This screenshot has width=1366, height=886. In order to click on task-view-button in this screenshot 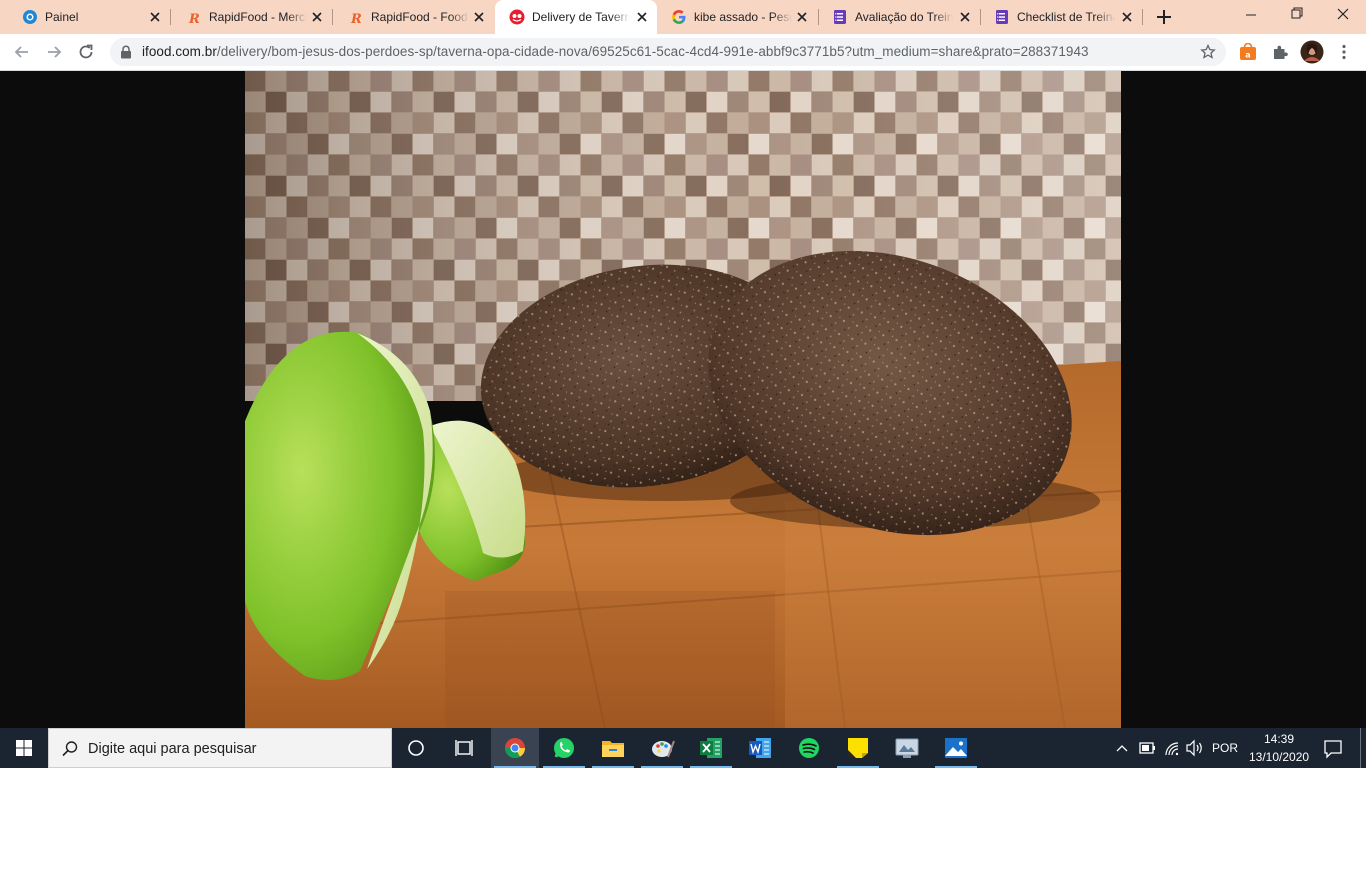, I will do `click(464, 748)`.